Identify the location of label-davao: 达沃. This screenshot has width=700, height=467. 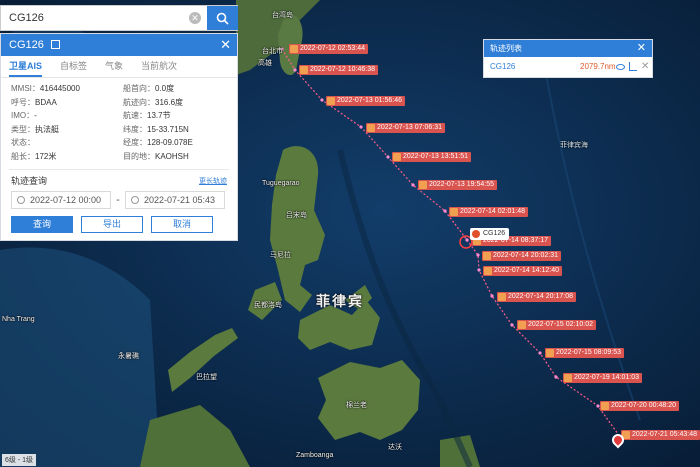
(395, 447).